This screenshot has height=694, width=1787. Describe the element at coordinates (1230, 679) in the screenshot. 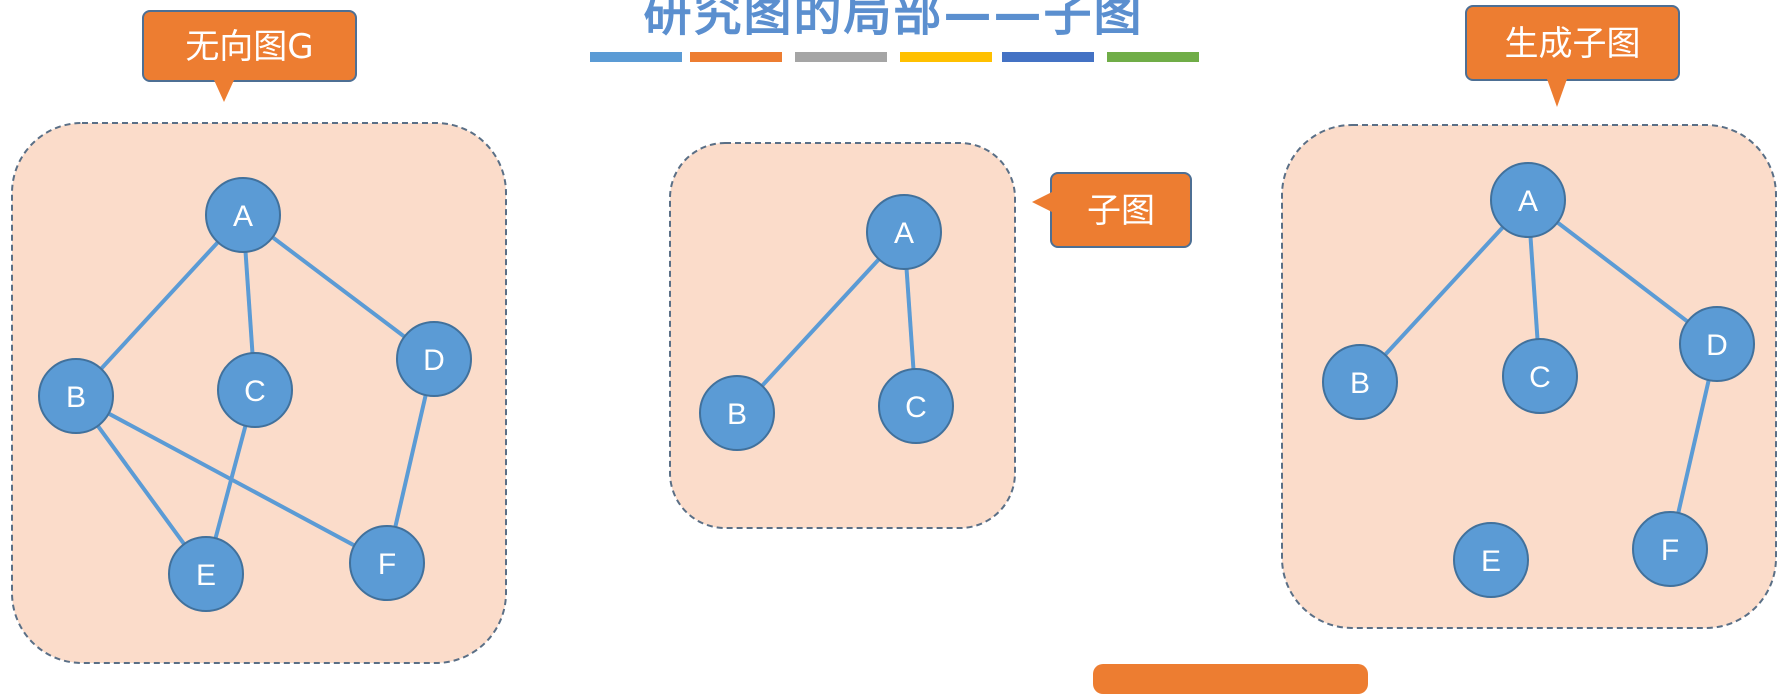

I see `bottom-callout-partial` at that location.